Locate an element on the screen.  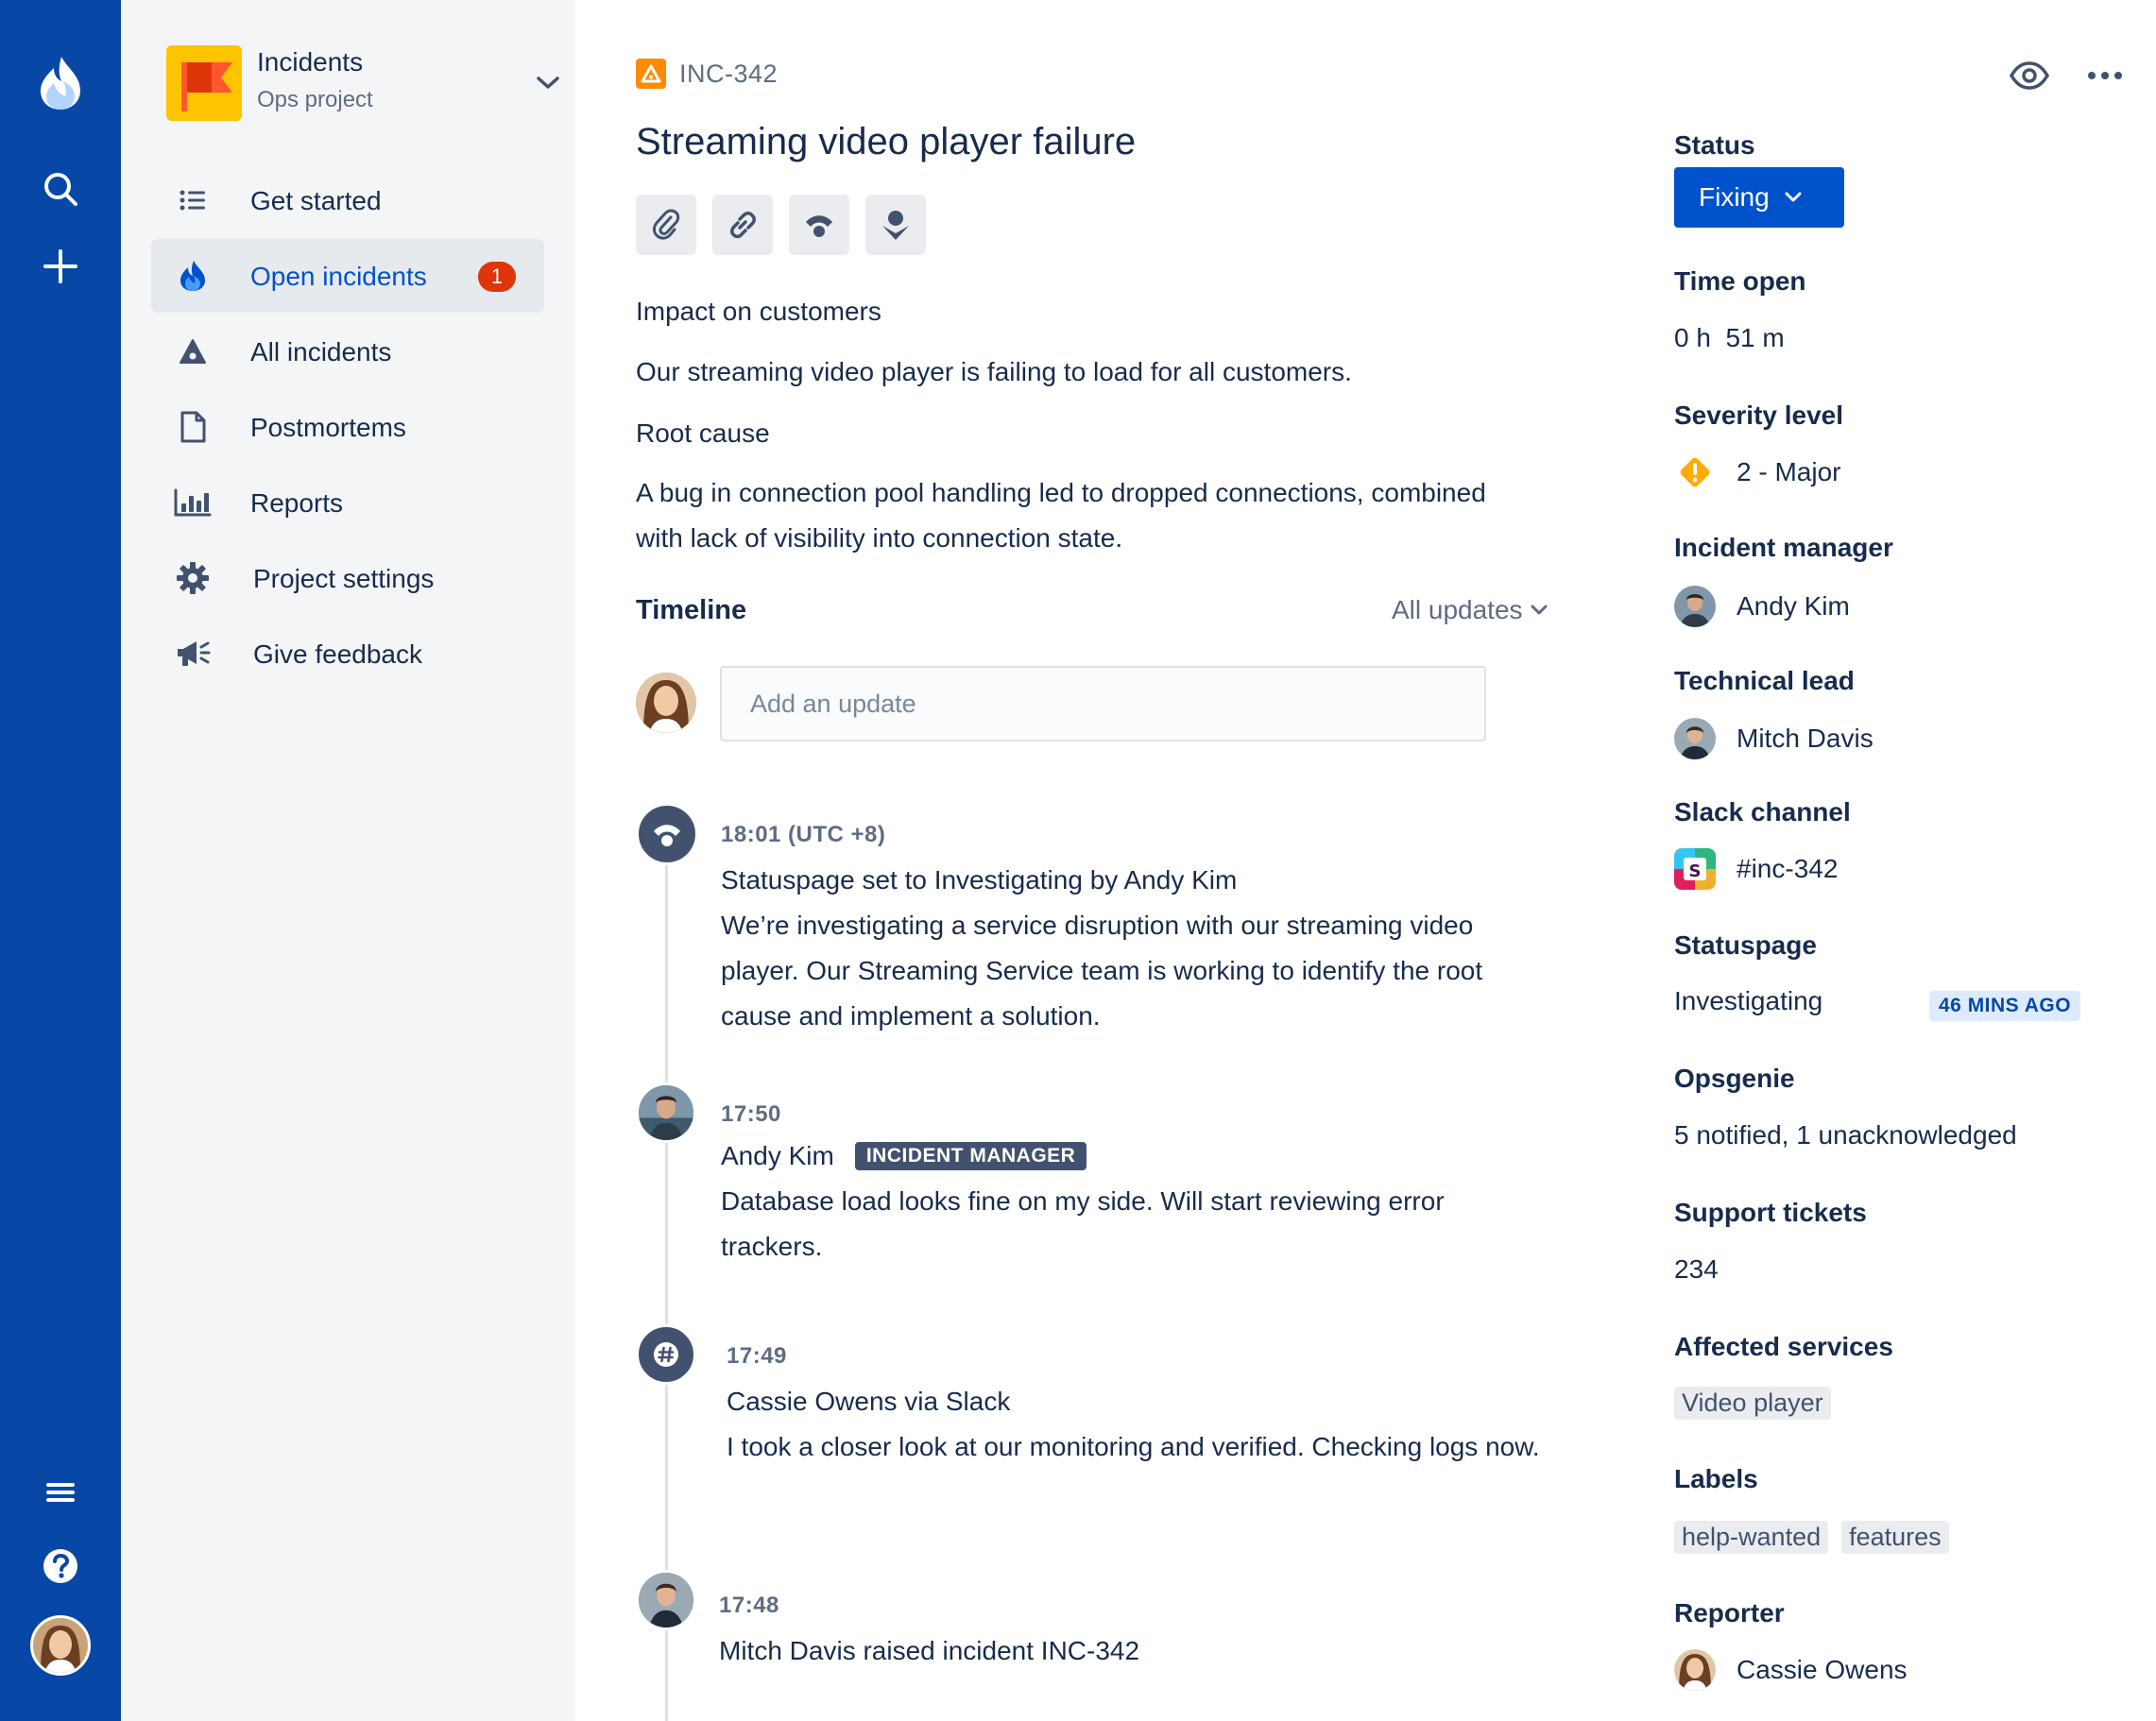
incident-title: Streaming video player failure is located at coordinates (886, 142).